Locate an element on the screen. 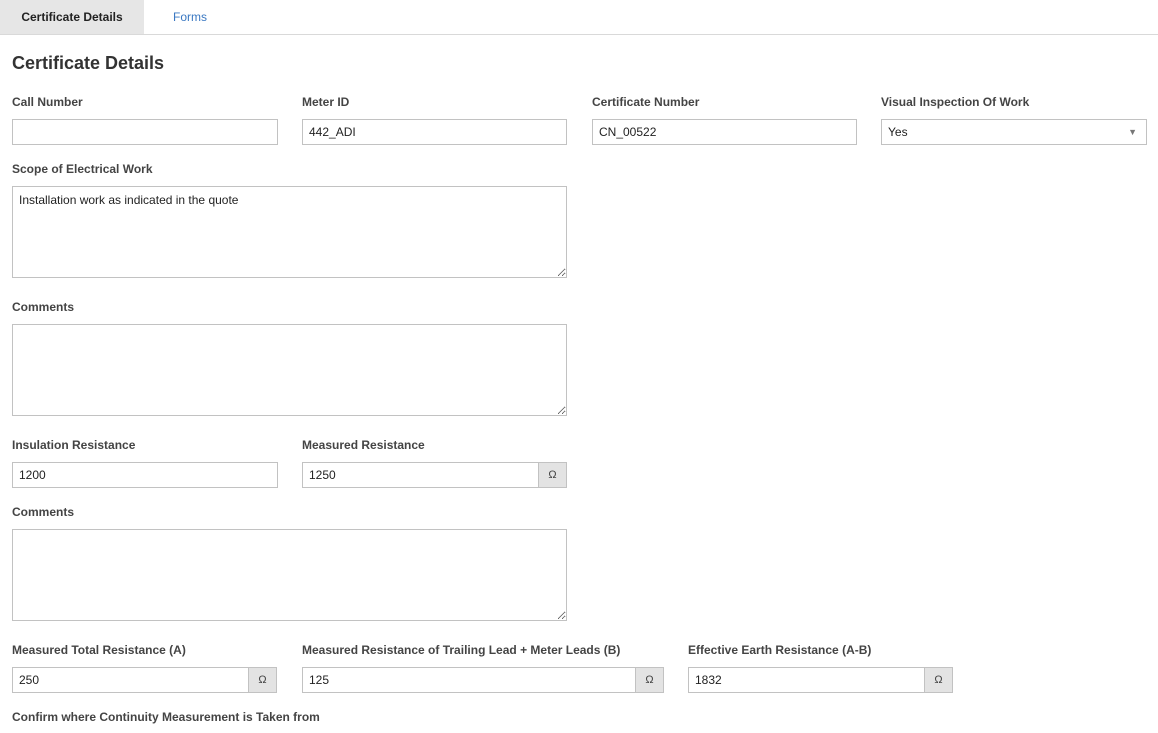 The image size is (1158, 733). insulation-resistance-label: Insulation Resistance is located at coordinates (74, 445).